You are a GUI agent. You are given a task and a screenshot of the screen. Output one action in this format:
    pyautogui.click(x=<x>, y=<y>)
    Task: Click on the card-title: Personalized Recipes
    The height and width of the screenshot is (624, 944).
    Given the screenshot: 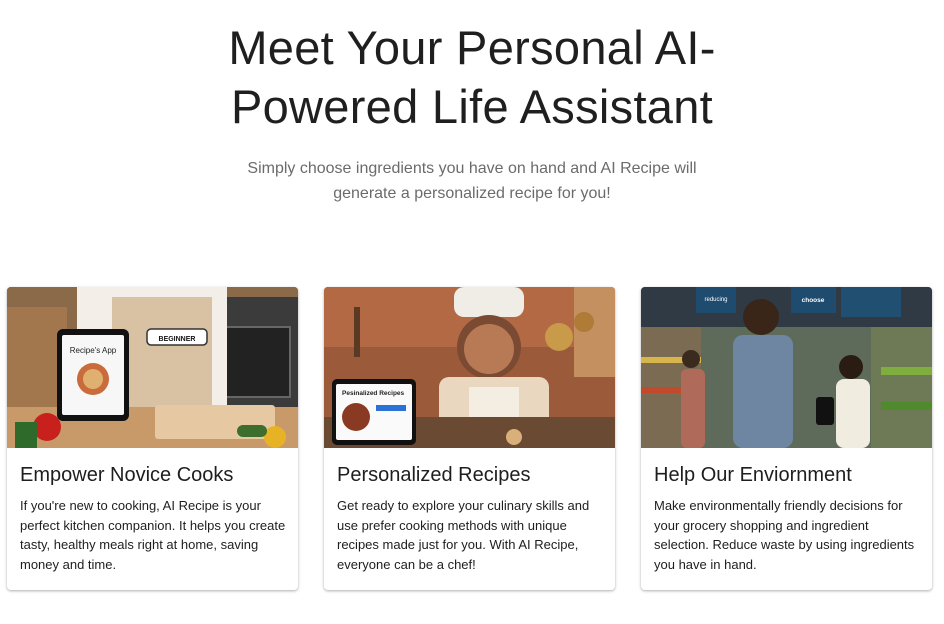 What is the action you would take?
    pyautogui.click(x=434, y=475)
    